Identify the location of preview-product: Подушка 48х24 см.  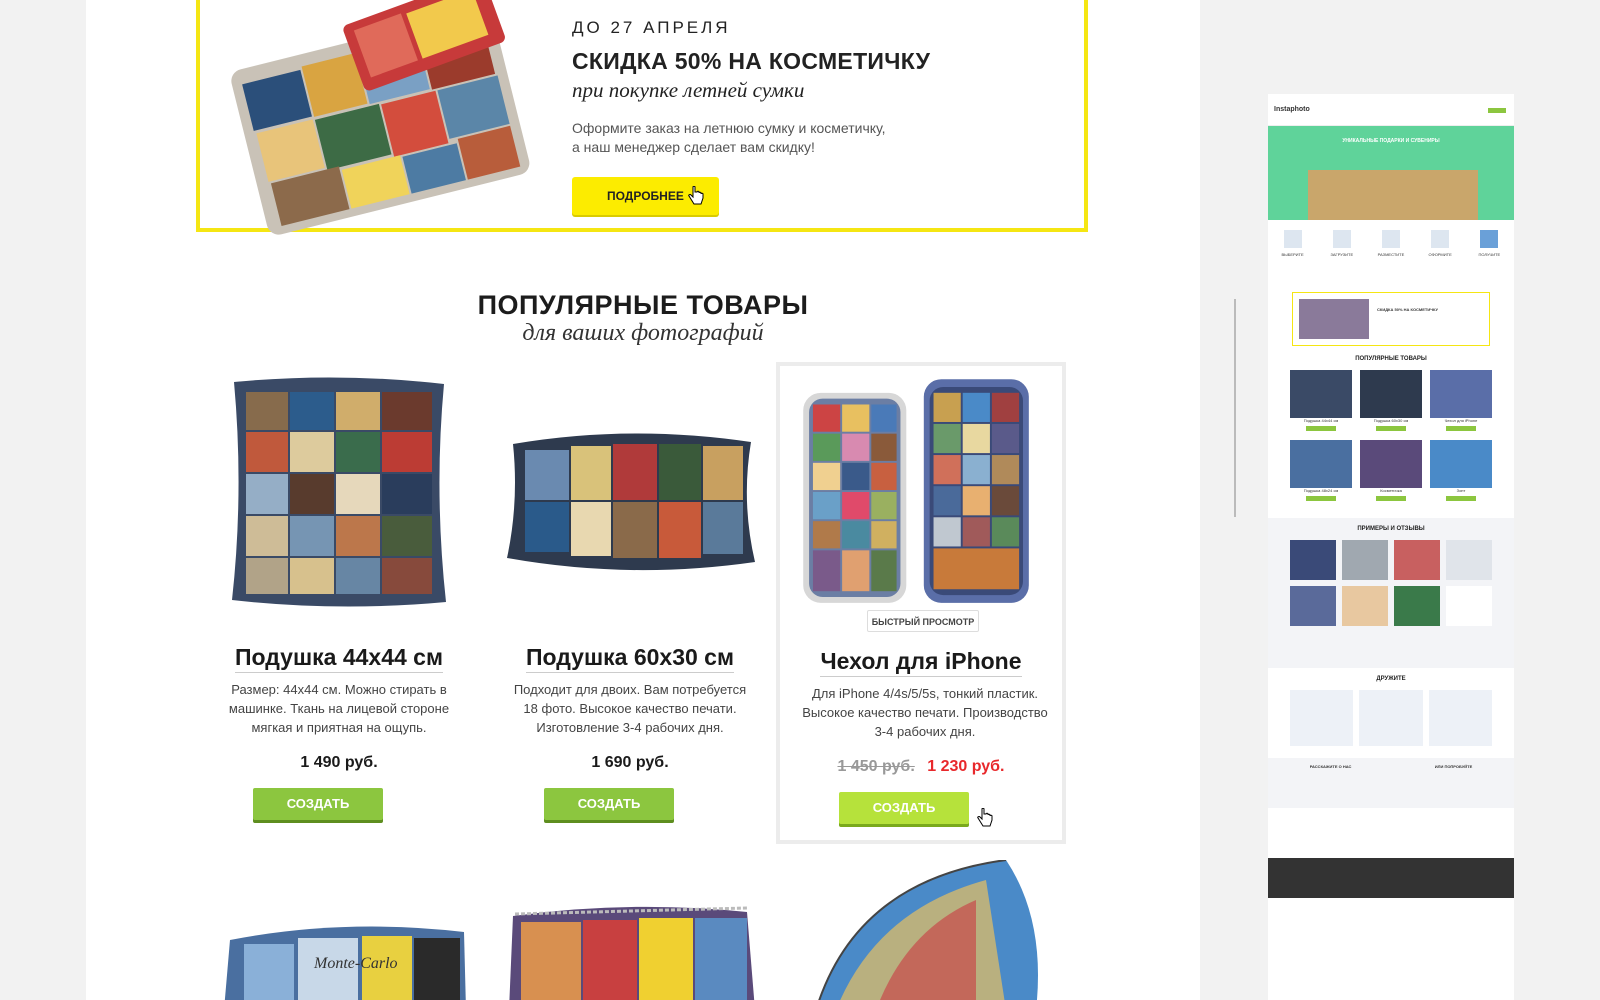
(1321, 472).